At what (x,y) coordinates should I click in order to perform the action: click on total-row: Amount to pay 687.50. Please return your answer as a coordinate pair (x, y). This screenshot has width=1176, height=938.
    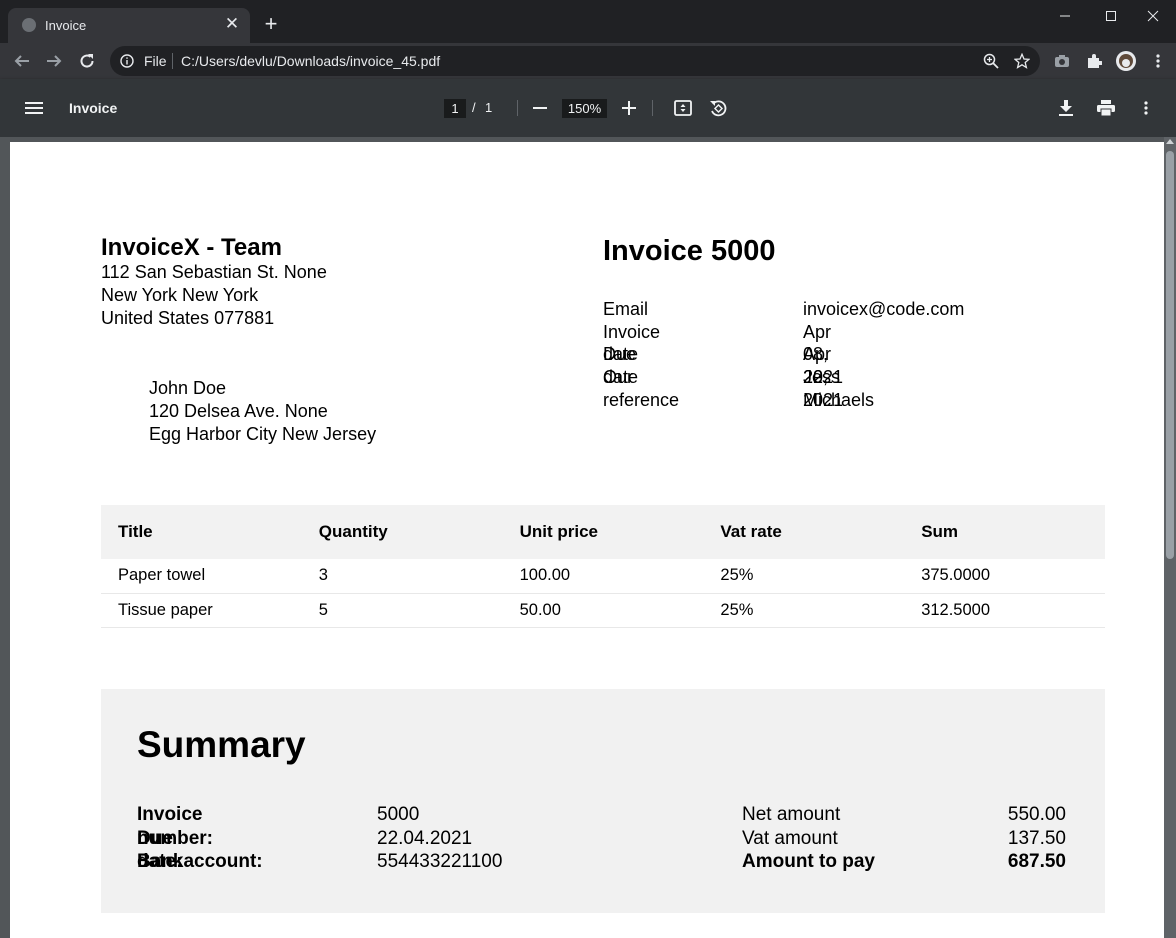
    Looking at the image, I should click on (904, 862).